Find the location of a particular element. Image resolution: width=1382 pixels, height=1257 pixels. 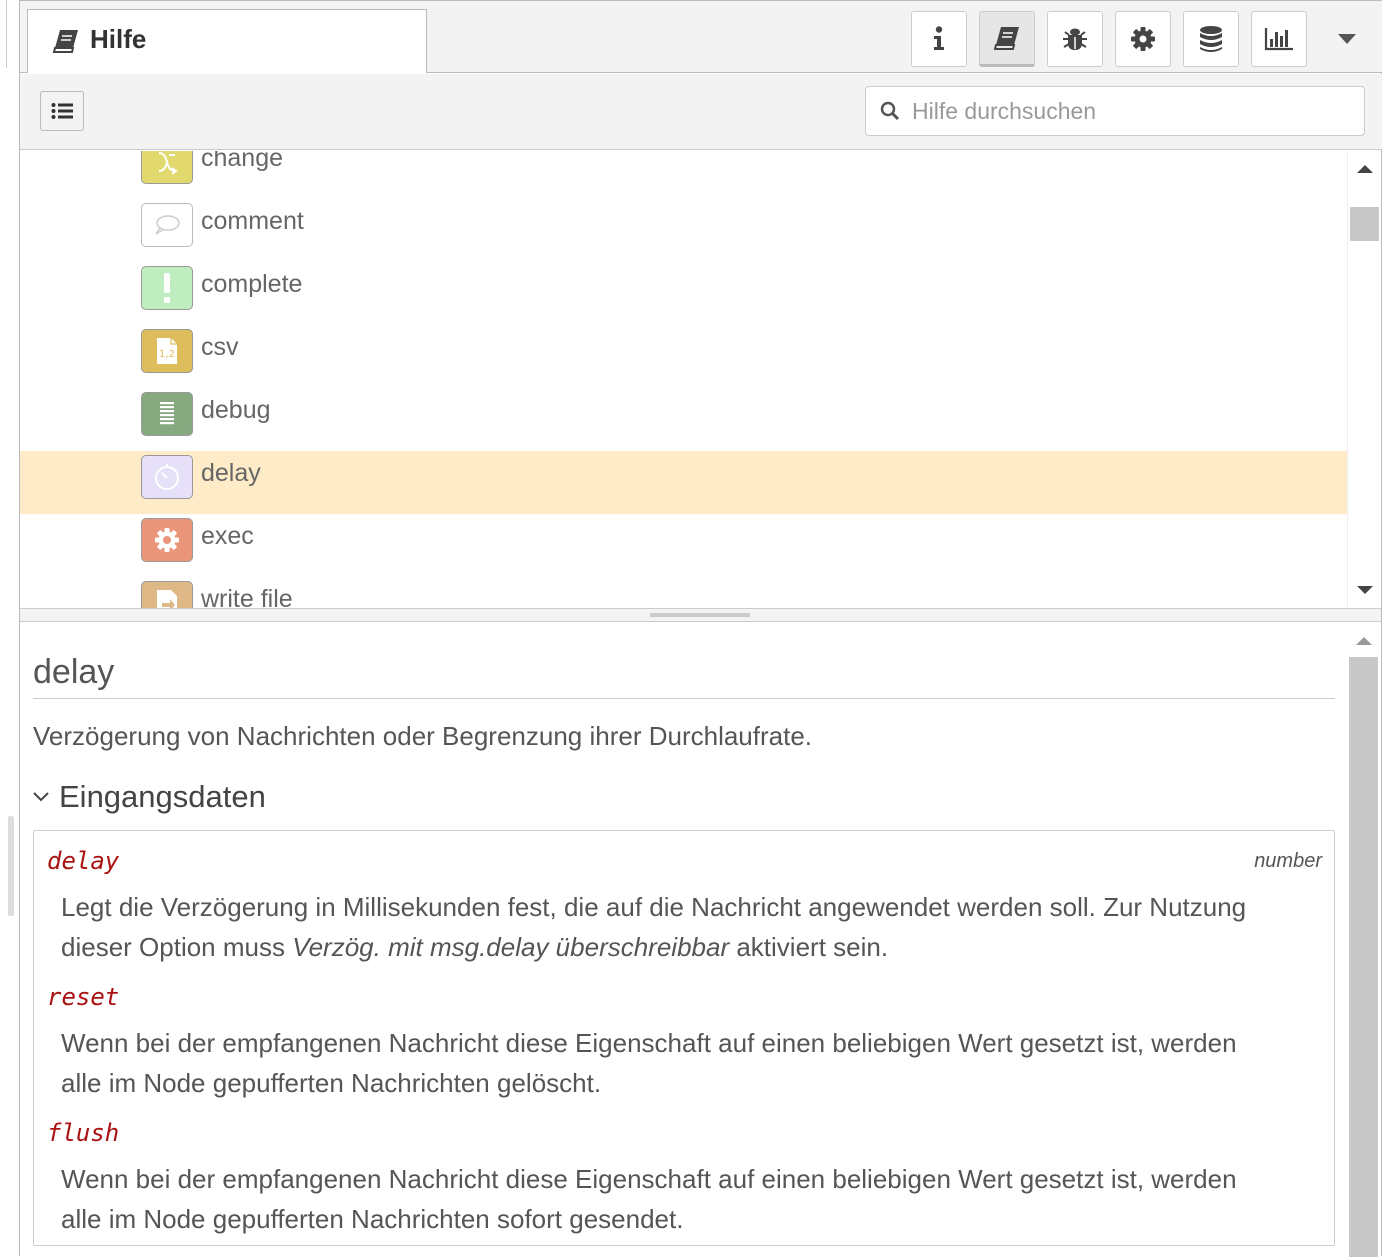

config-button is located at coordinates (1143, 39).